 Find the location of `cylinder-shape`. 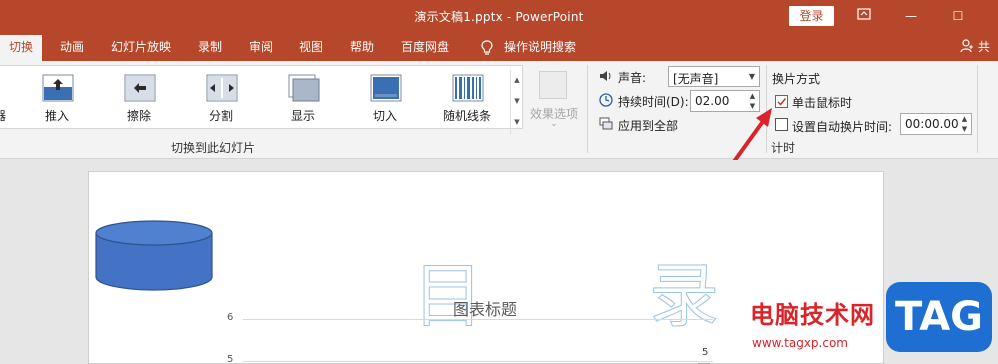

cylinder-shape is located at coordinates (154, 256).